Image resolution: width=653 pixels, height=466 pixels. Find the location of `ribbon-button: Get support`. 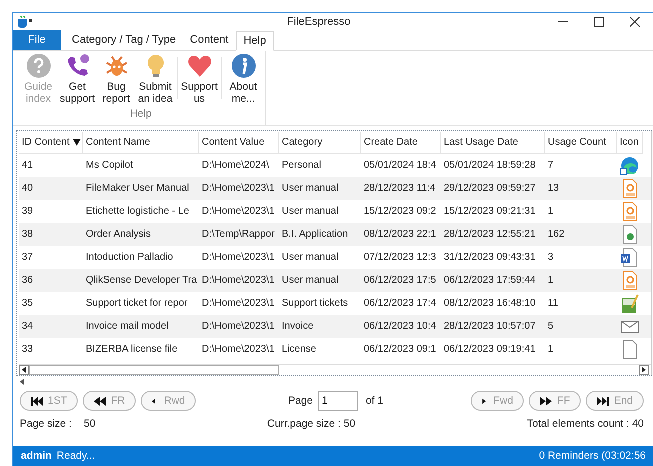

ribbon-button: Get support is located at coordinates (77, 79).